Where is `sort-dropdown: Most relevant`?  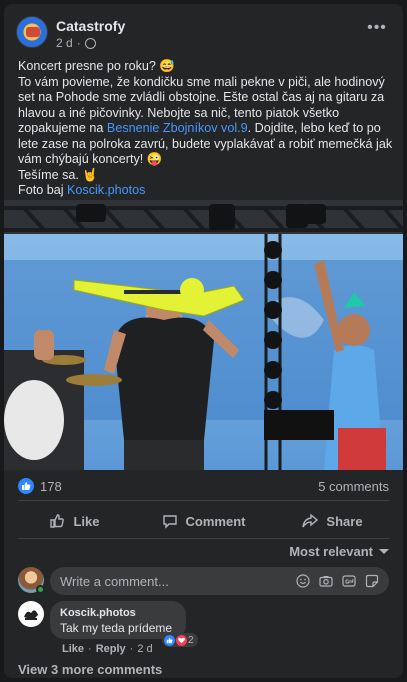
sort-dropdown: Most relevant is located at coordinates (339, 551).